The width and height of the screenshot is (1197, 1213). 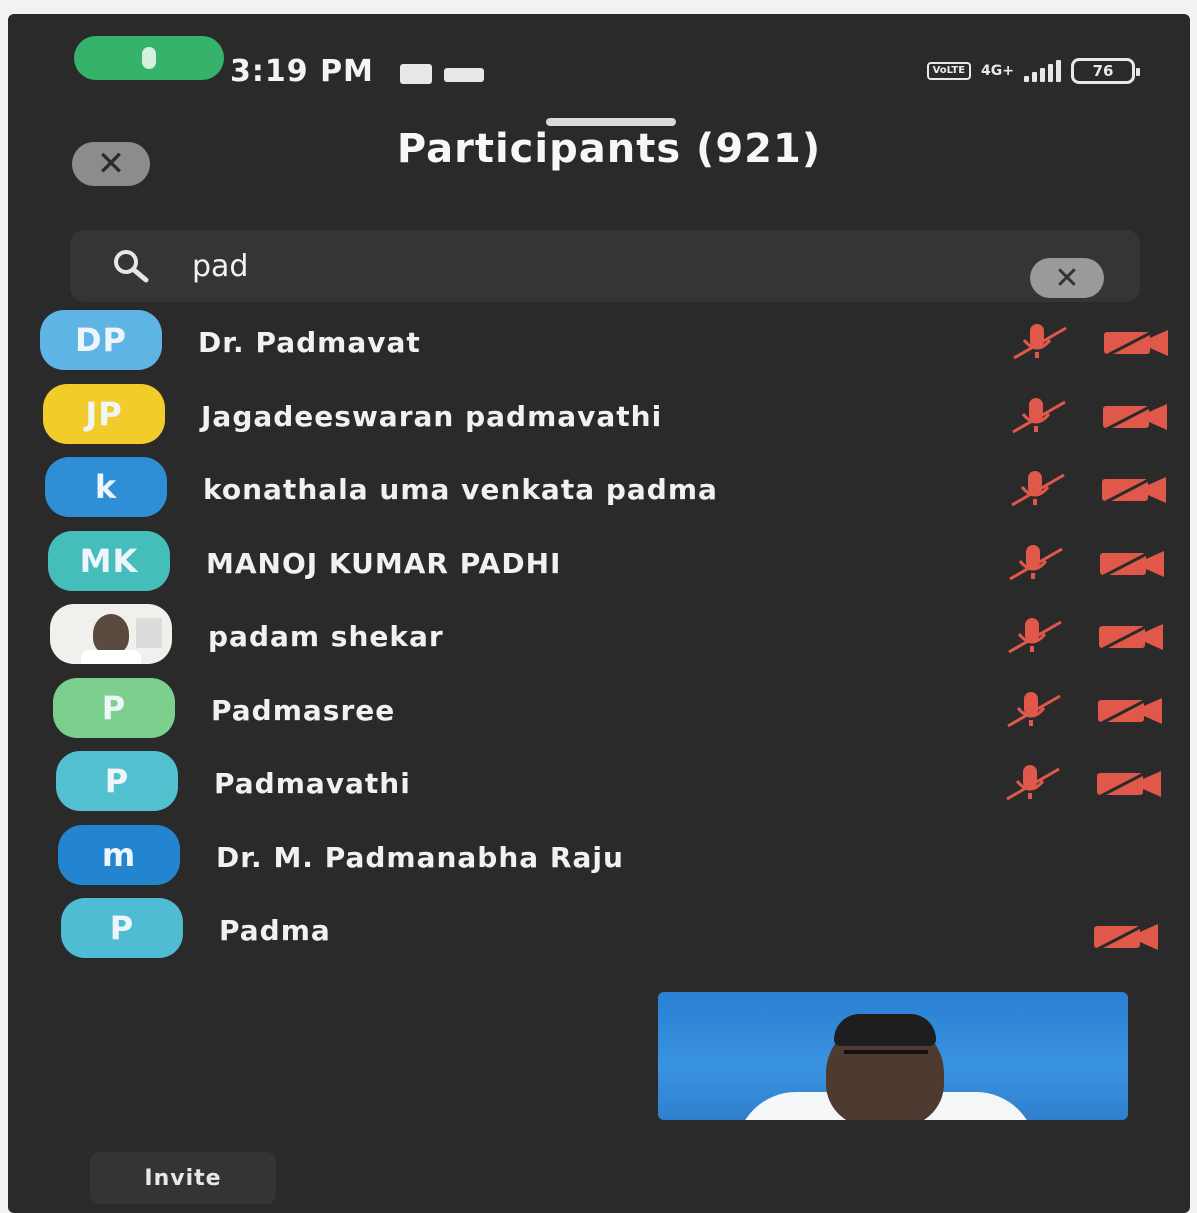 I want to click on participant-row: k konathala uma venkata padma, so click(x=599, y=492).